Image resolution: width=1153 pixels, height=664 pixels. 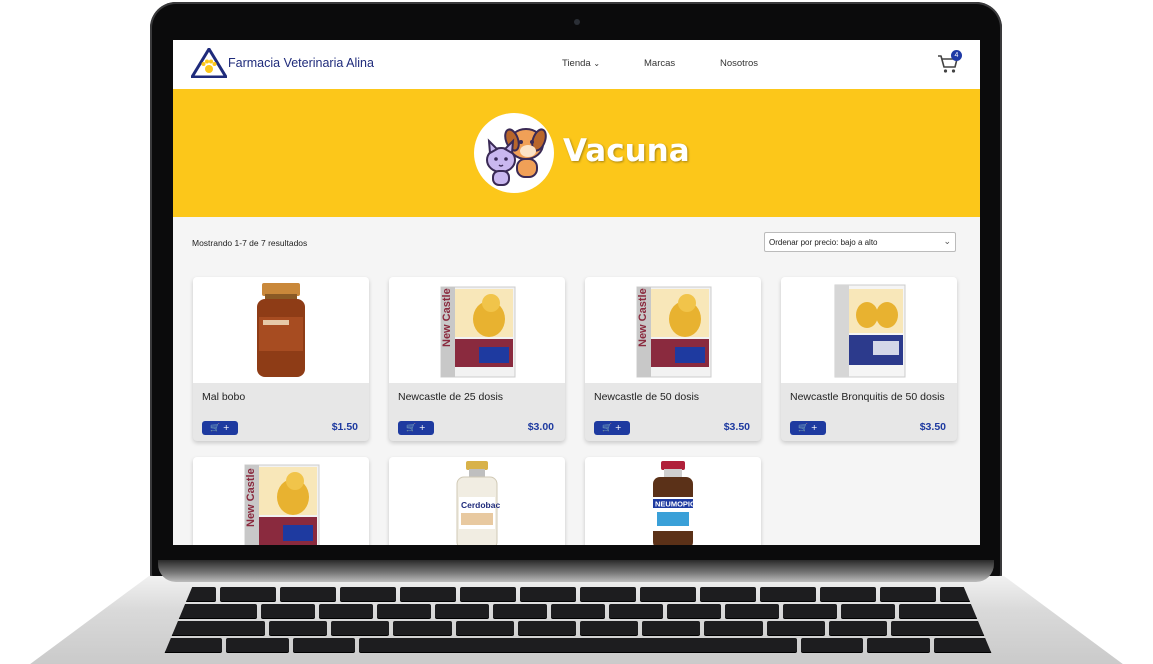 I want to click on blue-bottle-icon: NEUMOPIG, so click(x=674, y=503).